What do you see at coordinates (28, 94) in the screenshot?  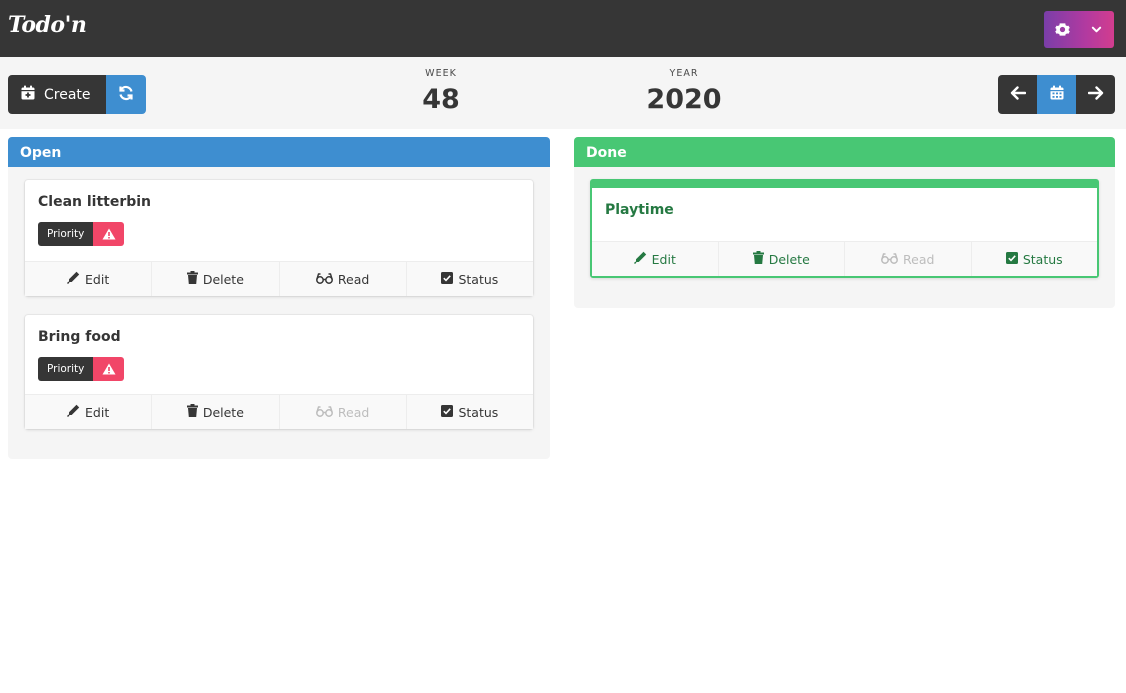 I see `calendar-plus-icon` at bounding box center [28, 94].